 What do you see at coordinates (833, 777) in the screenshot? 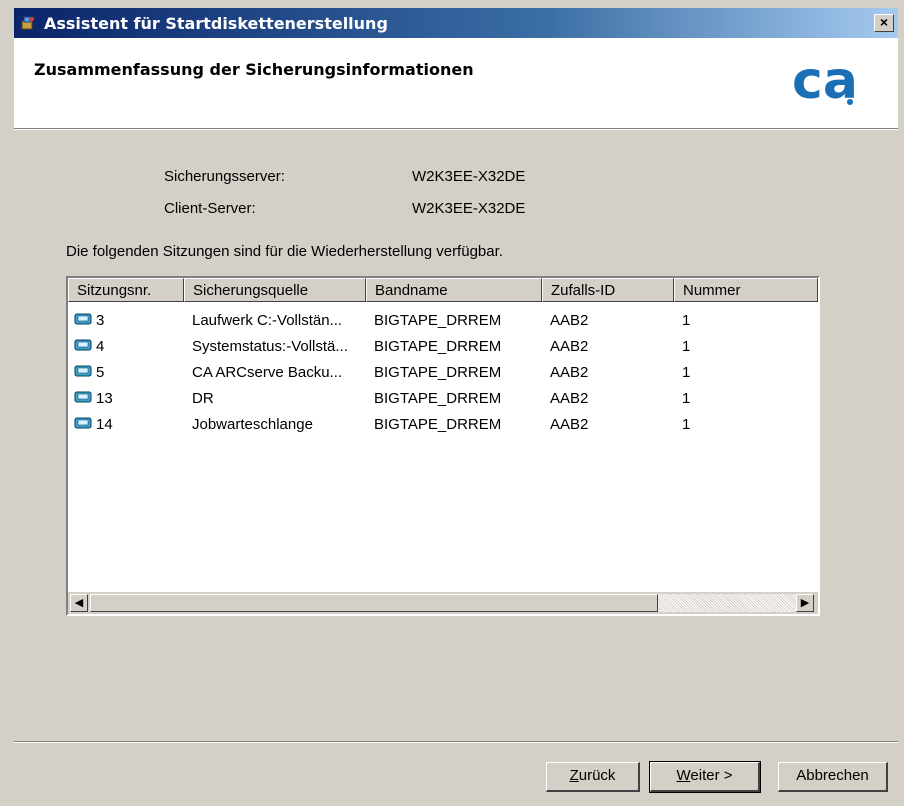
I see `cancel-button: Abbrechen` at bounding box center [833, 777].